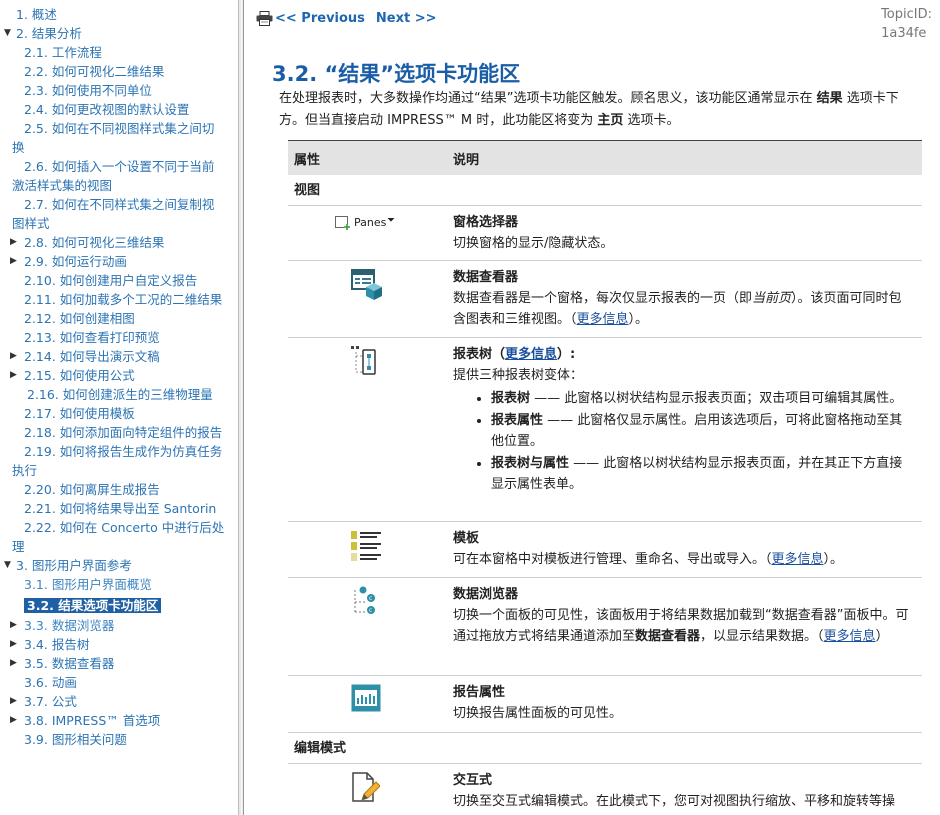 The image size is (940, 815). What do you see at coordinates (119, 166) in the screenshot?
I see `toc-item: 2.6. 如何插入一个设置不同于当前` at bounding box center [119, 166].